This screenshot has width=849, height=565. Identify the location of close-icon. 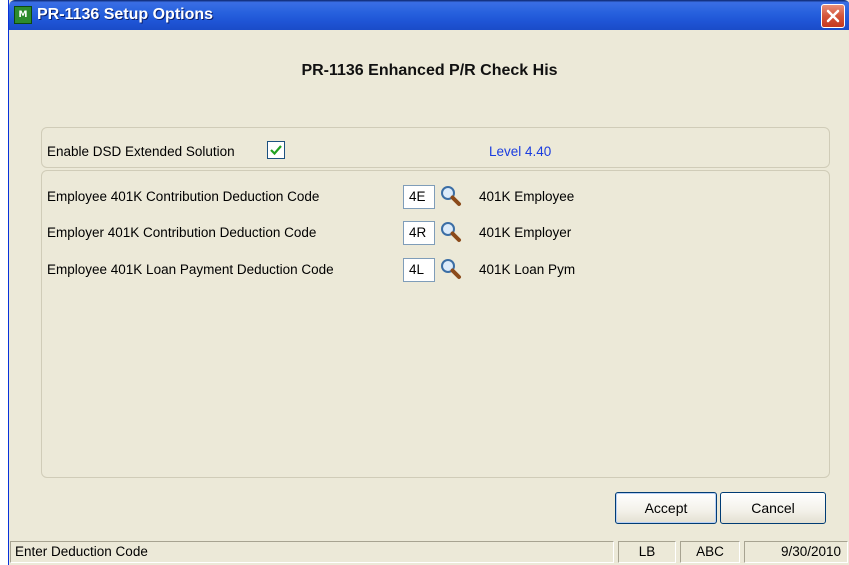
(833, 16).